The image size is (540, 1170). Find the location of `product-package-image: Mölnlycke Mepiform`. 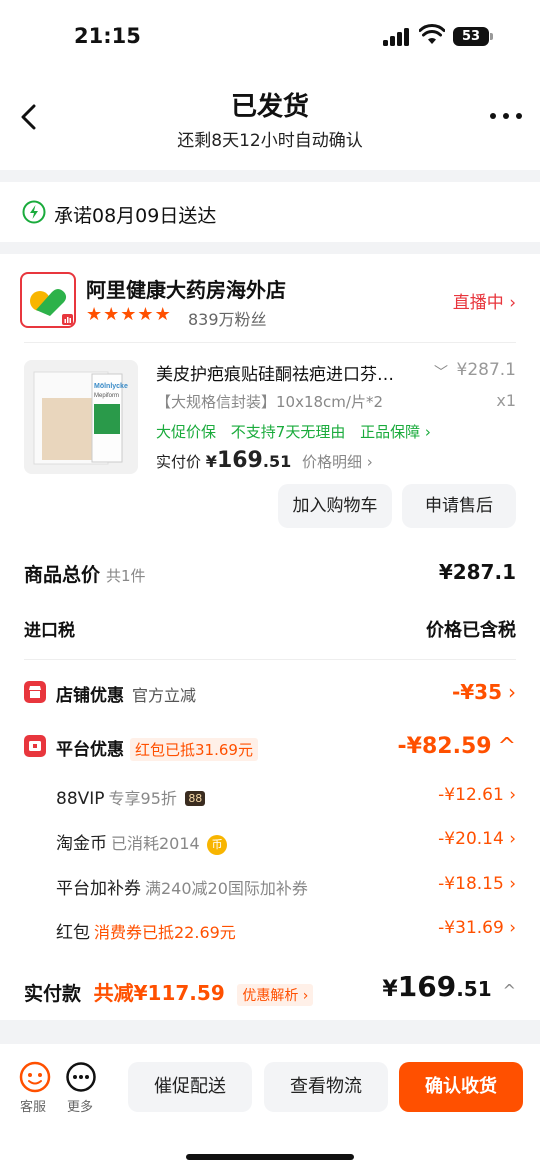

product-package-image: Mölnlycke Mepiform is located at coordinates (81, 417).